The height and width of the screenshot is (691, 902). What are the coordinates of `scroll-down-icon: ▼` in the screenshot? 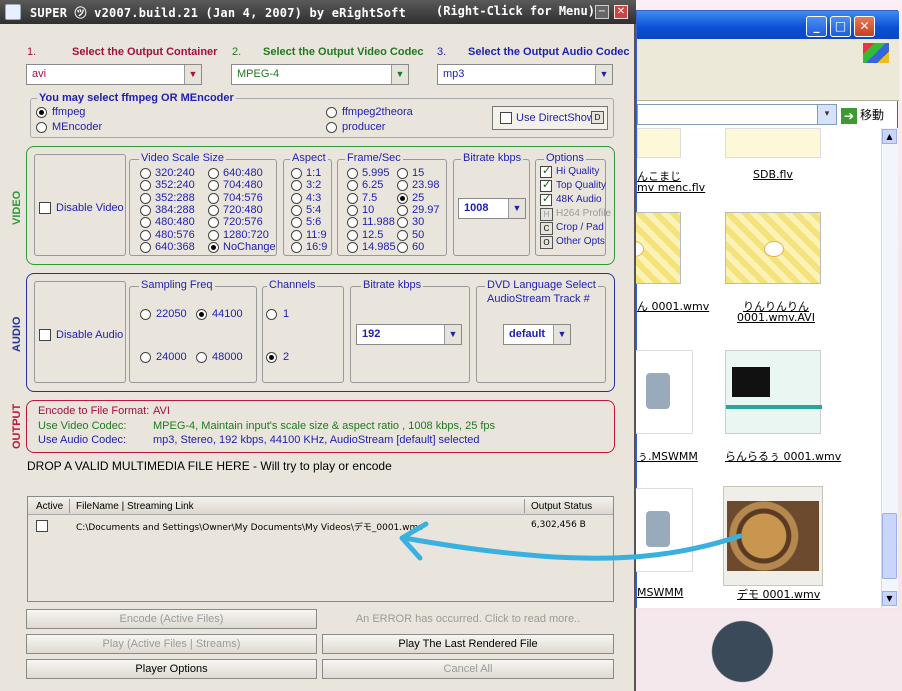 It's located at (889, 598).